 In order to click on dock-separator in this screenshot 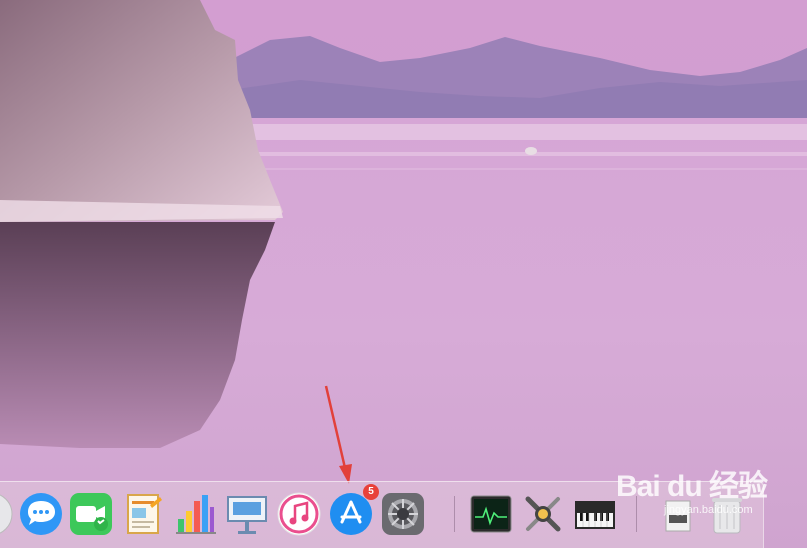, I will do `click(454, 514)`.